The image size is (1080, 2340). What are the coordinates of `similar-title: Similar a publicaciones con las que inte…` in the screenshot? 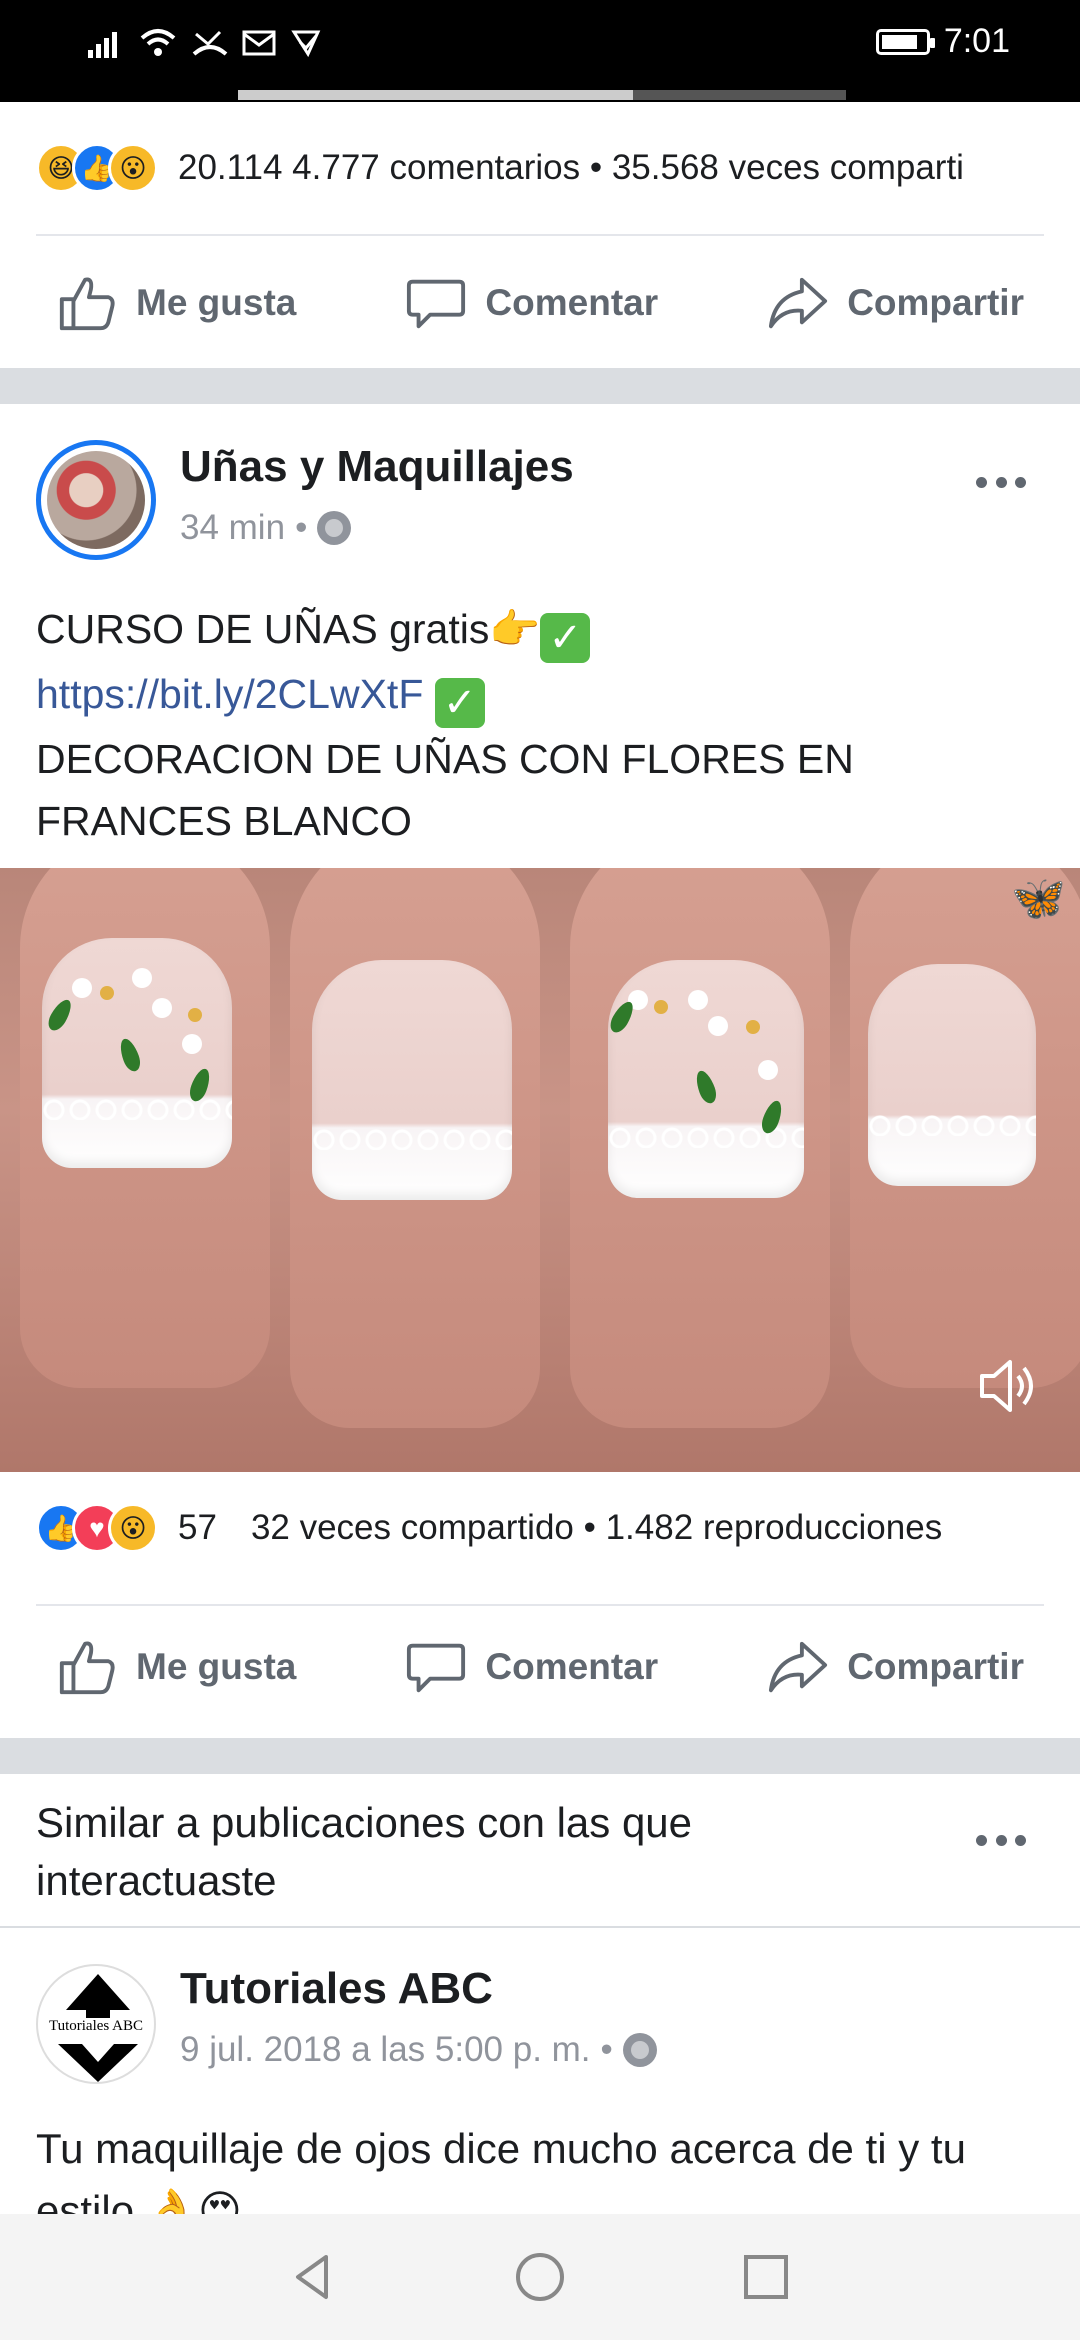 It's located at (364, 1851).